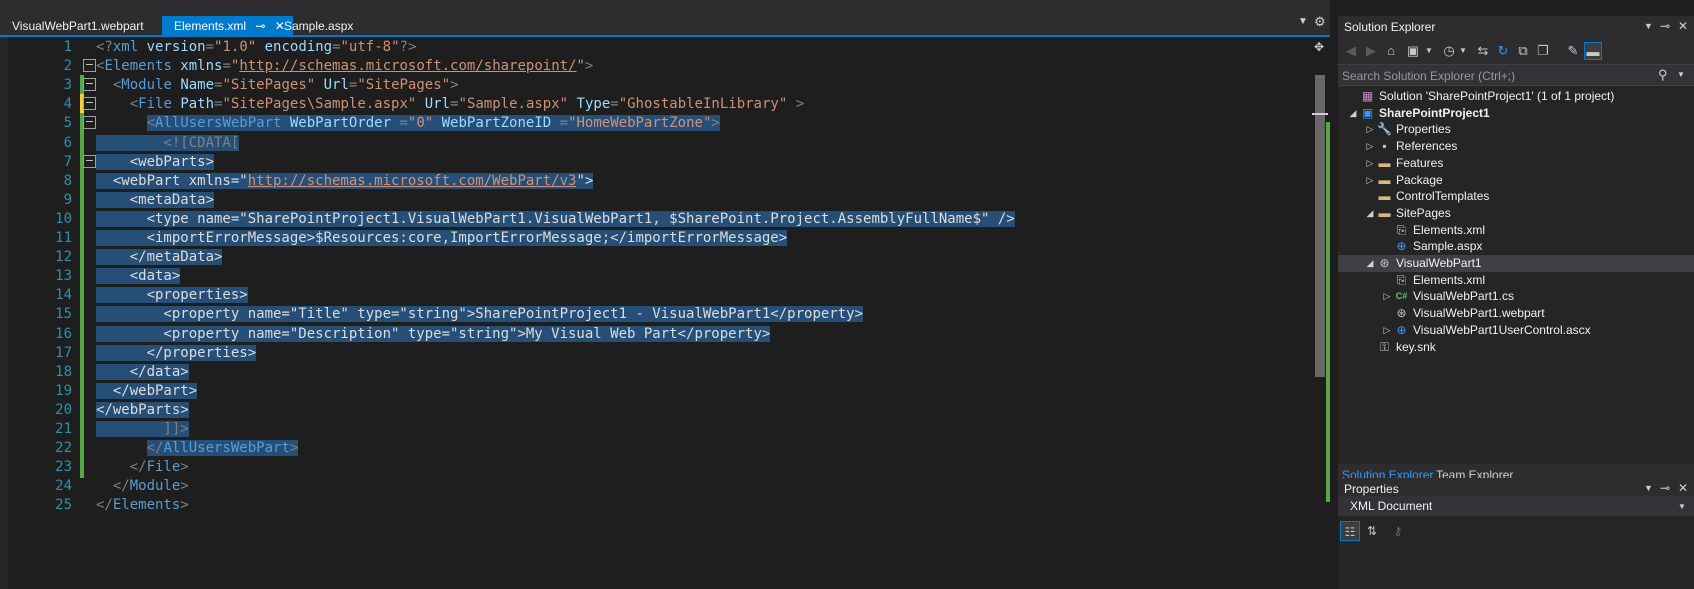 Image resolution: width=1694 pixels, height=589 pixels. What do you see at coordinates (655, 200) in the screenshot?
I see `code-line: 9 <metaData>` at bounding box center [655, 200].